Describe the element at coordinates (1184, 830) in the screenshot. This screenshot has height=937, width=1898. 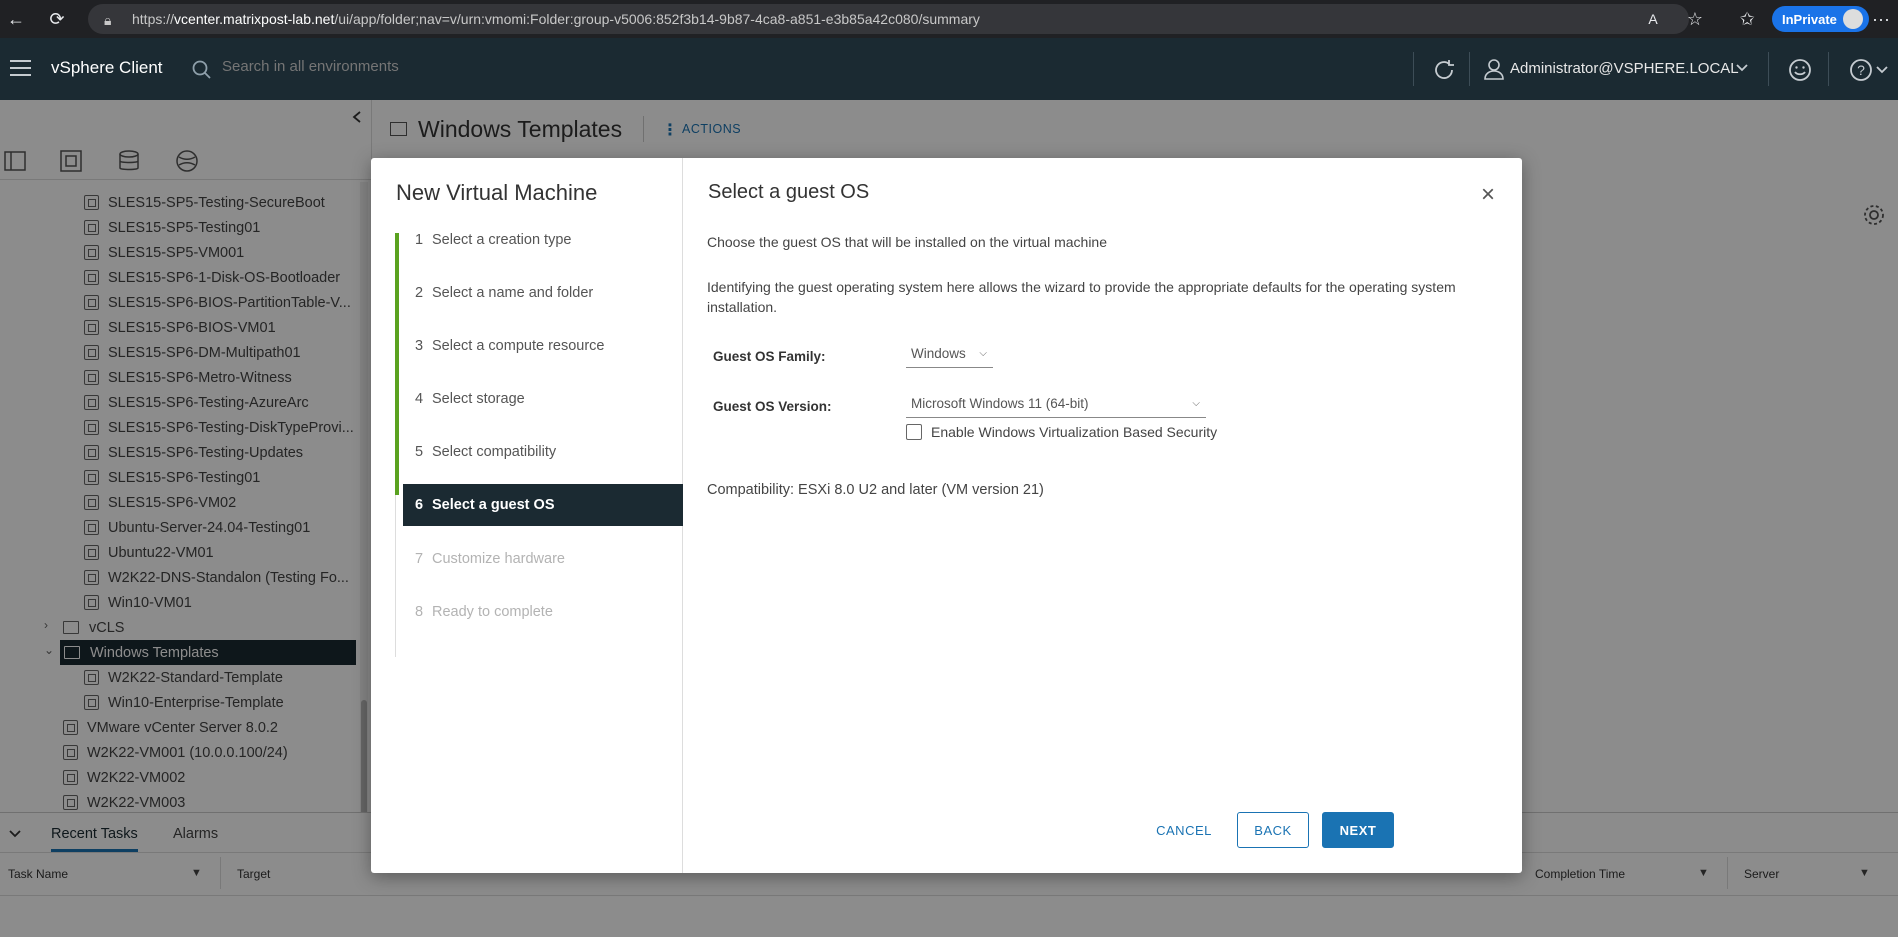
I see `cancel-button: CANCEL` at that location.